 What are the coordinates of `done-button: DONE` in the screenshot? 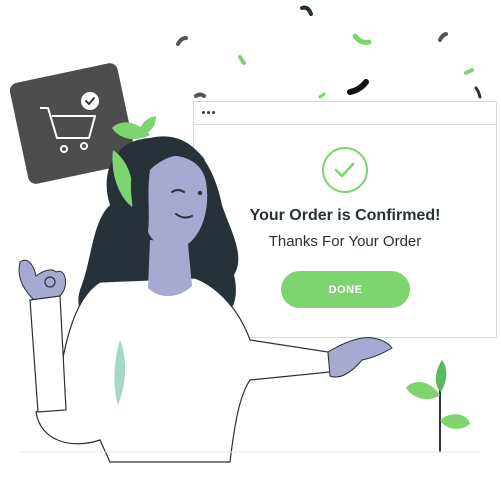 It's located at (345, 289).